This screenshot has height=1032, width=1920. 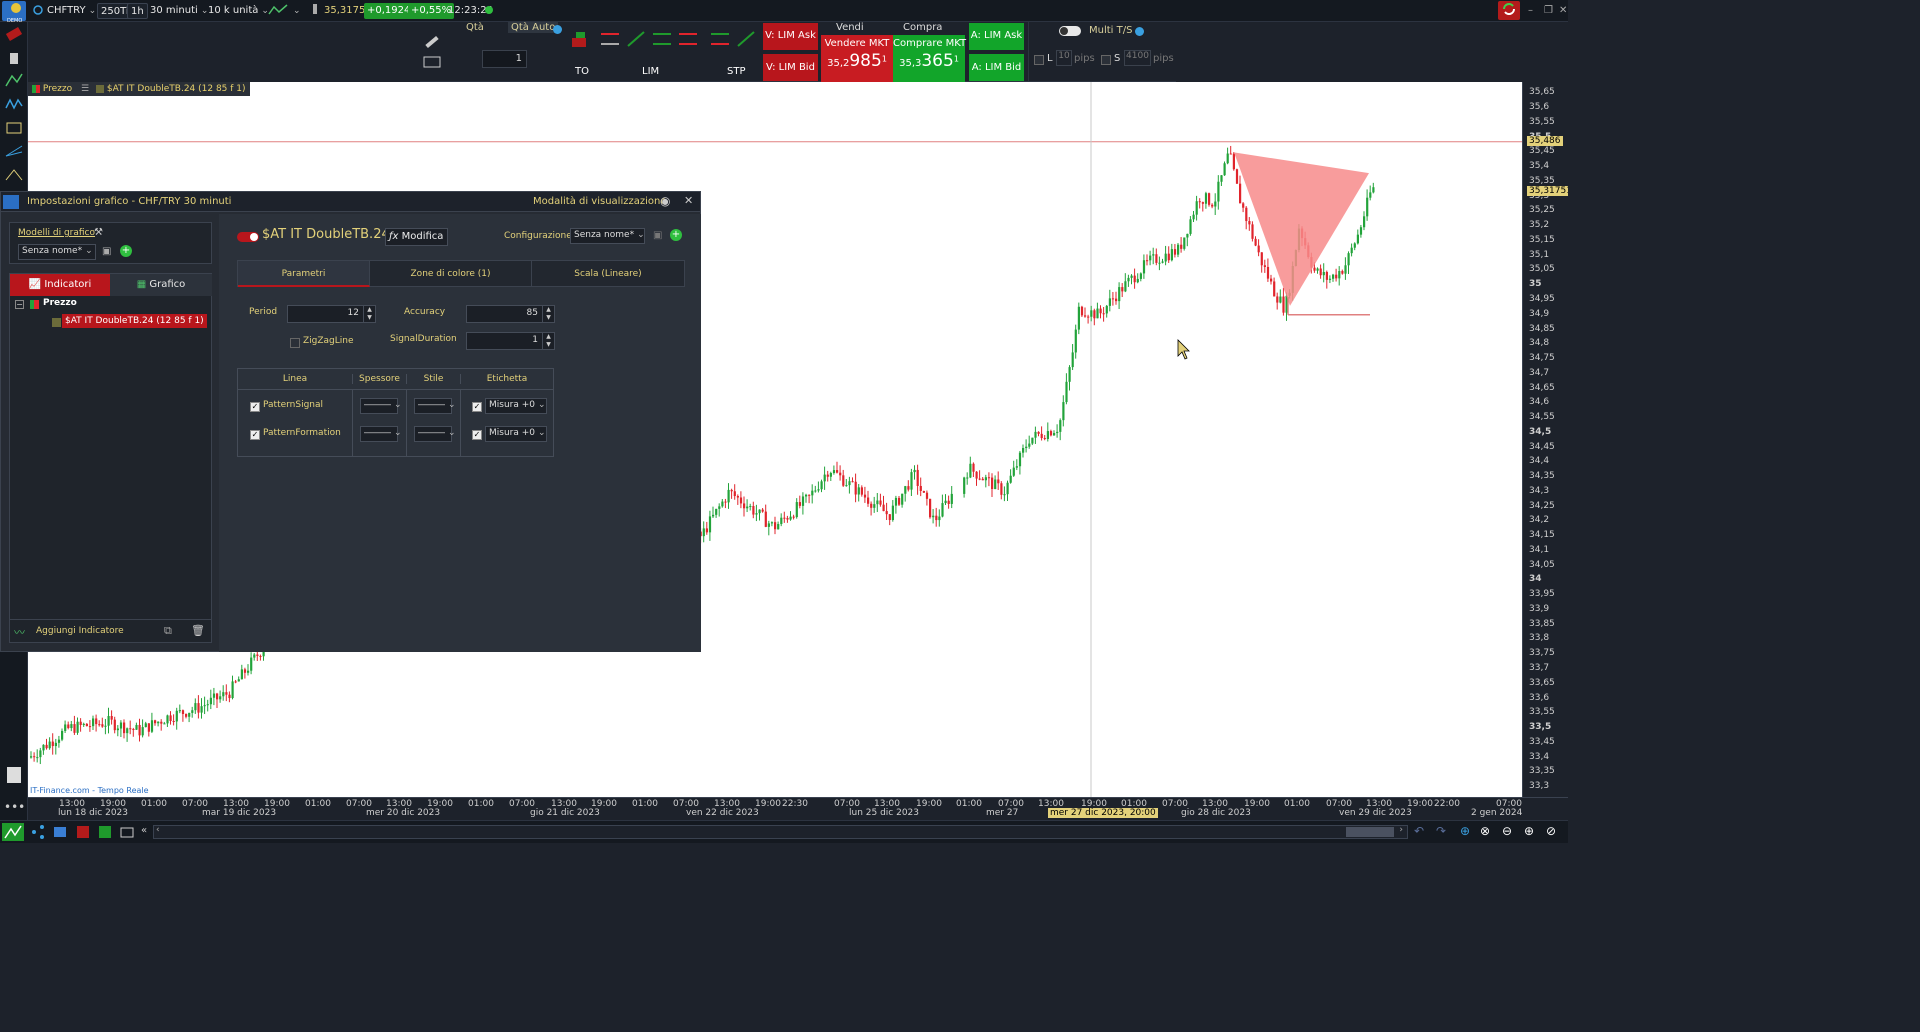 I want to click on models-select: Senza nome*, so click(x=57, y=252).